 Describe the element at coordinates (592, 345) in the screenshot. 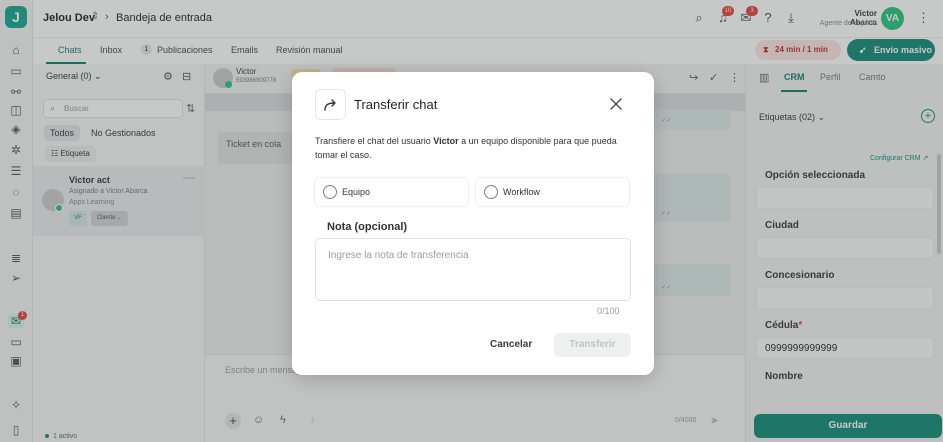

I see `transfer-button: Transferir` at that location.